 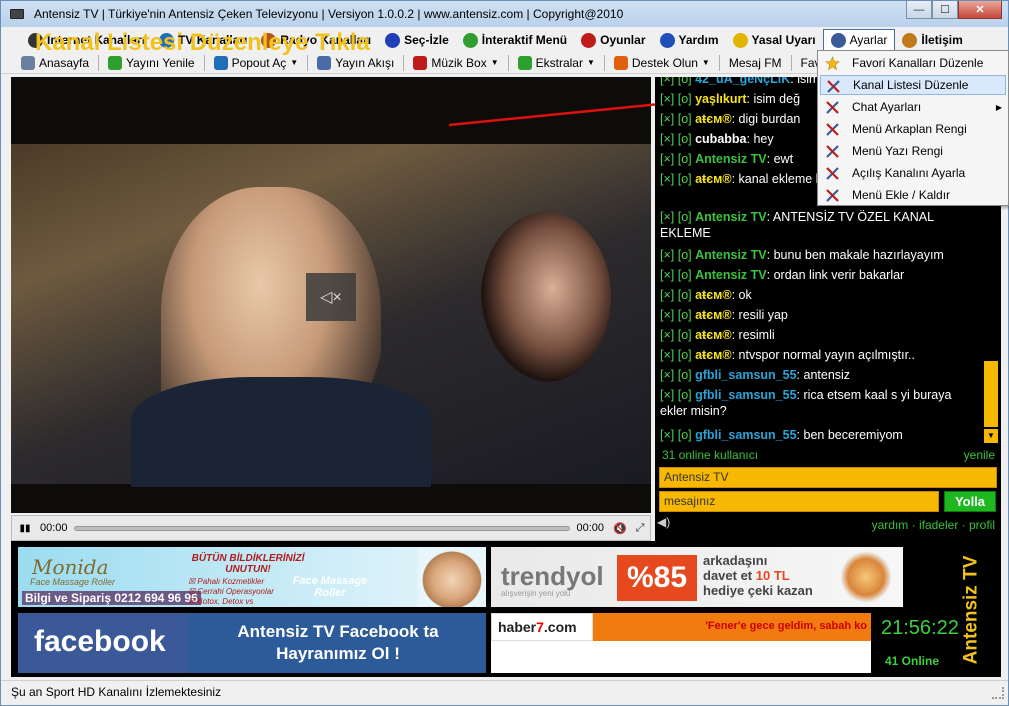 What do you see at coordinates (720, 99) in the screenshot?
I see `chat-username: yaşlıkurt` at bounding box center [720, 99].